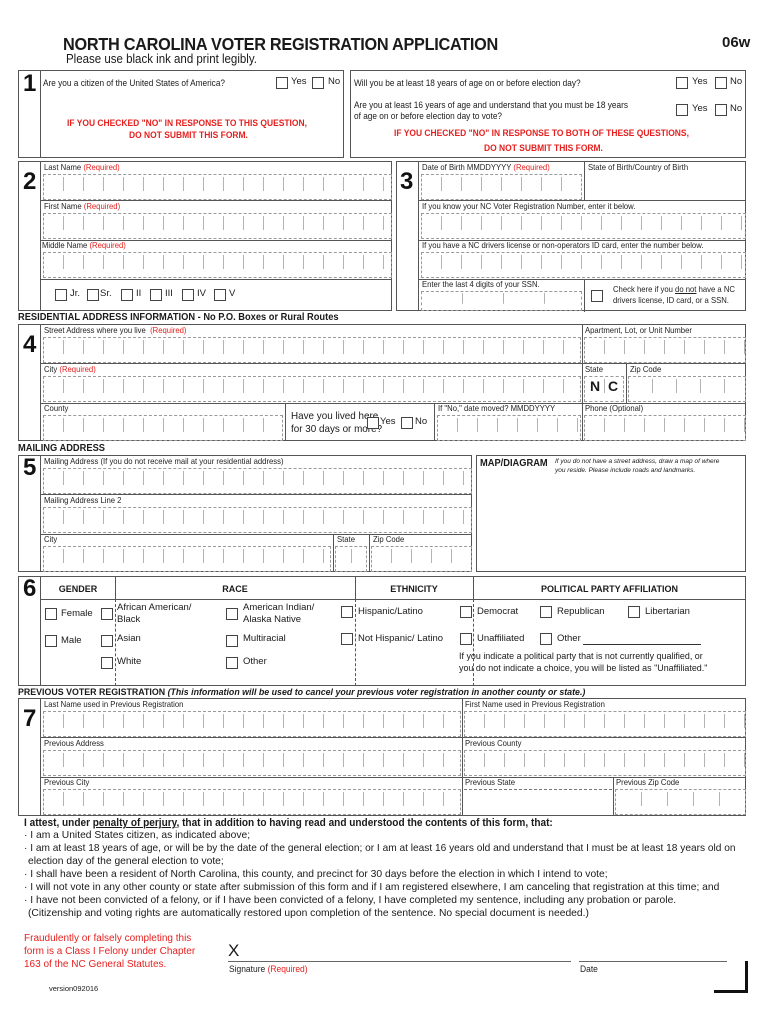 The height and width of the screenshot is (1024, 770). Describe the element at coordinates (569, 638) in the screenshot. I see `party-other-label: Other` at that location.